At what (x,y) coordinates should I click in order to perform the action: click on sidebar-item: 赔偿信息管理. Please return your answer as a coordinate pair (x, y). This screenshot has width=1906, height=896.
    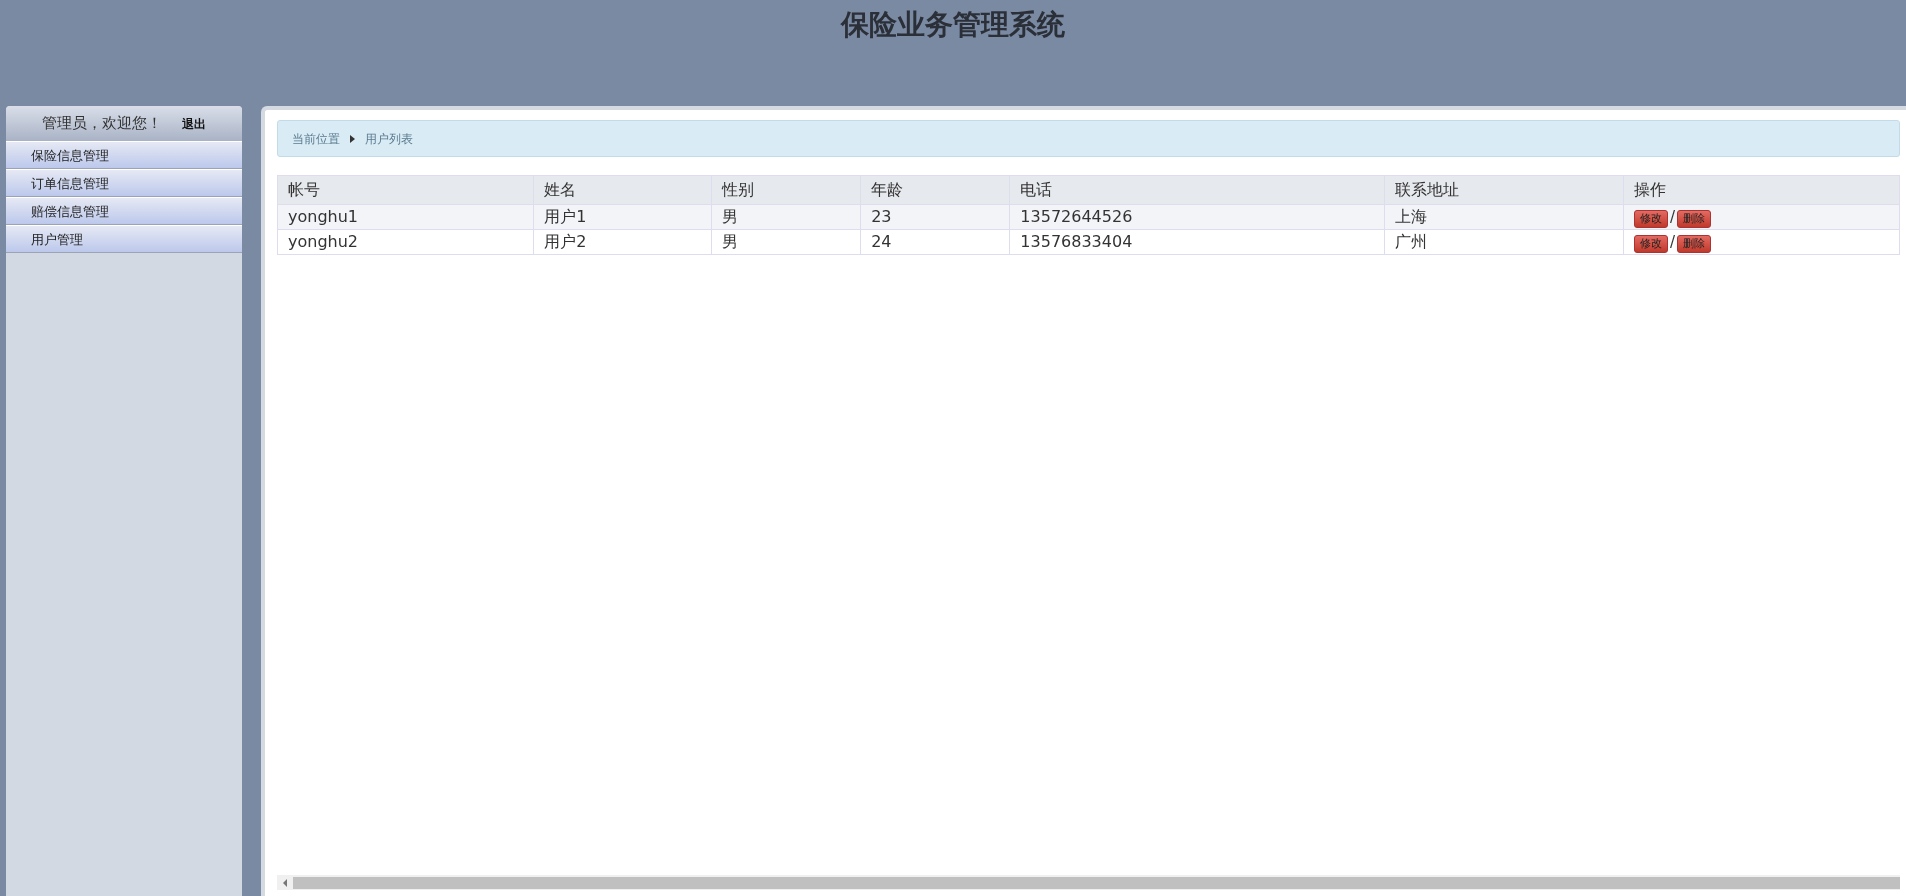
    Looking at the image, I should click on (124, 211).